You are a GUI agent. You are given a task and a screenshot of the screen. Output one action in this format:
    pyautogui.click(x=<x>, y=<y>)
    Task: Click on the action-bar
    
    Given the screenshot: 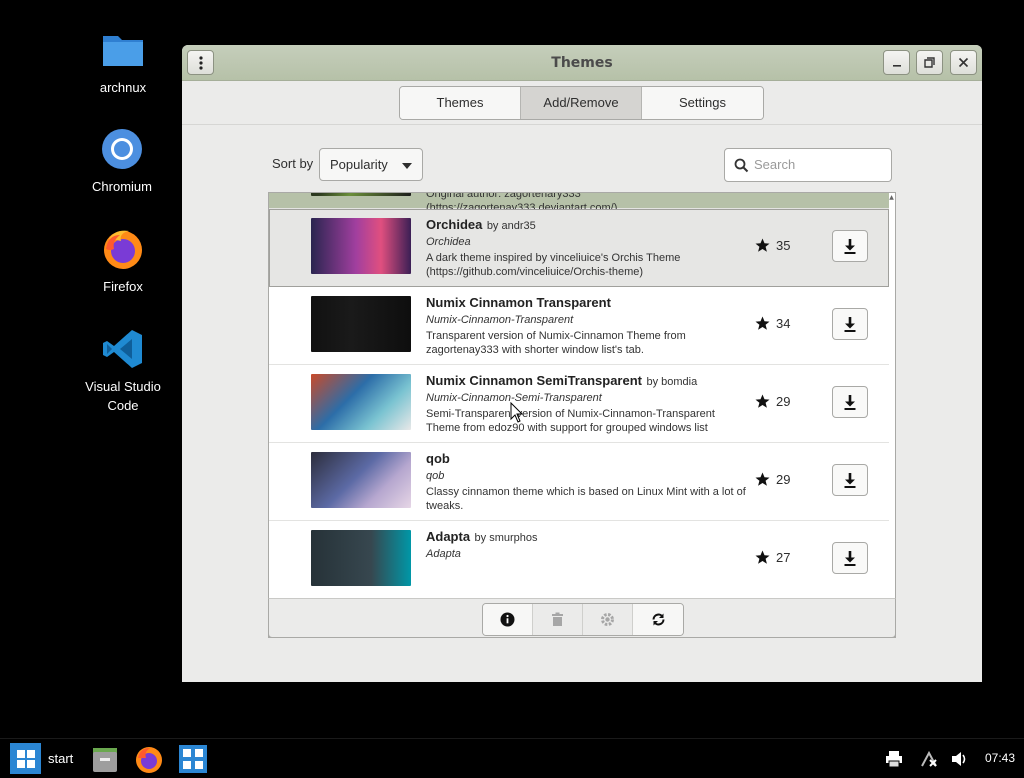 What is the action you would take?
    pyautogui.click(x=582, y=618)
    